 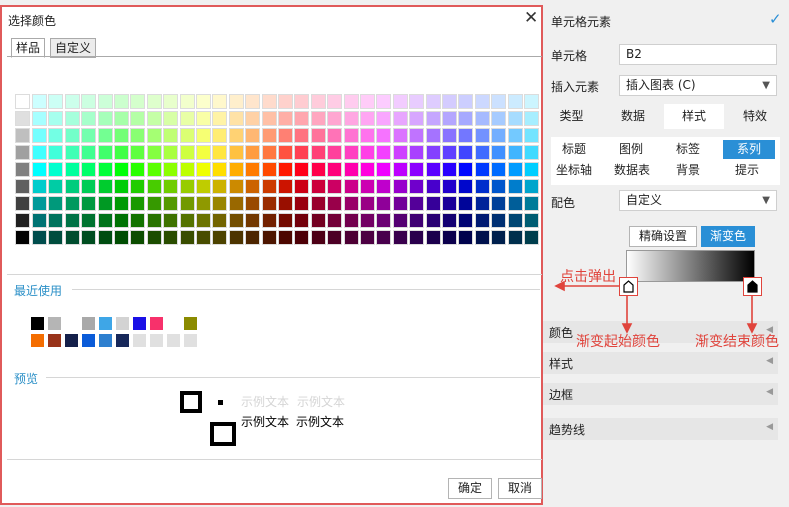 What do you see at coordinates (737, 342) in the screenshot?
I see `annotation-end: 渐变结束颜色` at bounding box center [737, 342].